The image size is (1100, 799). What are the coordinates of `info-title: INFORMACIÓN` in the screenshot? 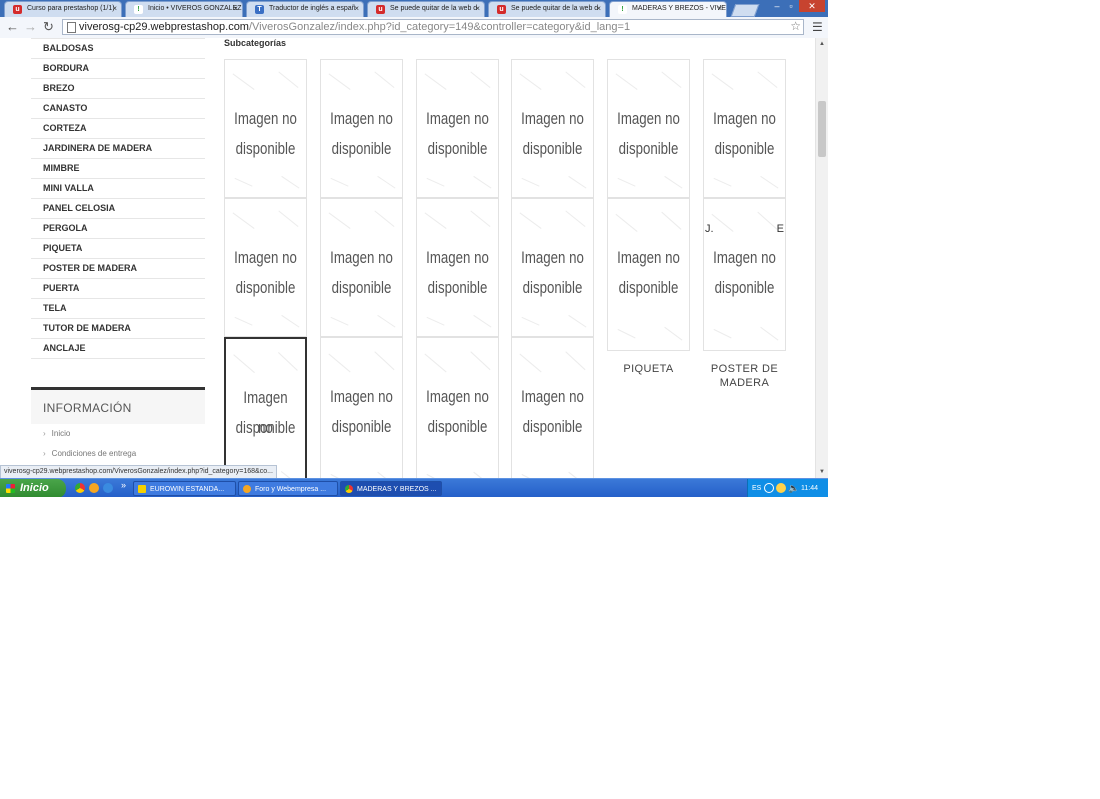 It's located at (118, 405).